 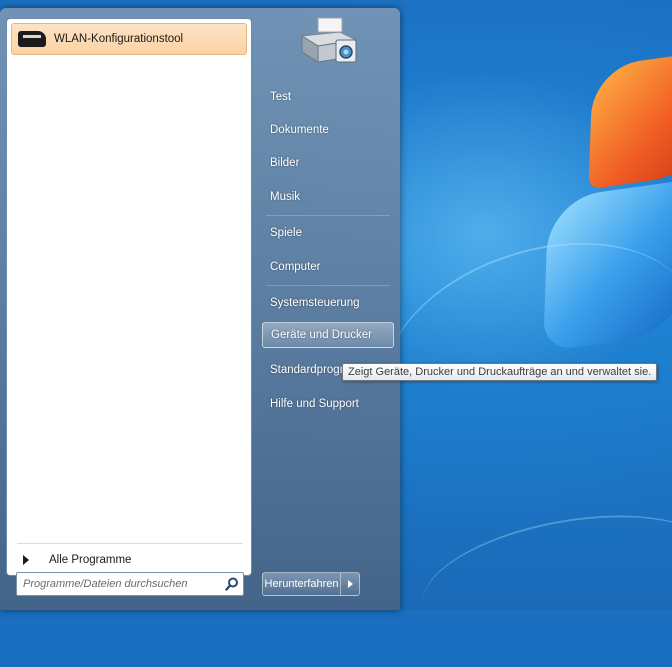 I want to click on search-input, so click(x=119, y=584).